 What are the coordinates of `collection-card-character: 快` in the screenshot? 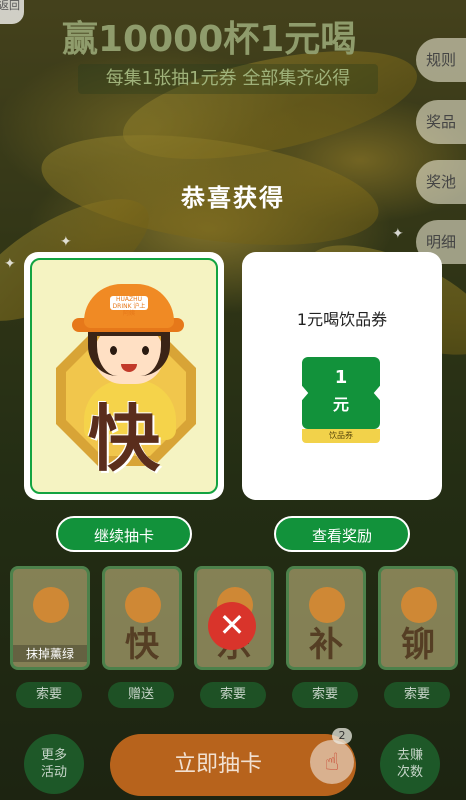 It's located at (142, 645).